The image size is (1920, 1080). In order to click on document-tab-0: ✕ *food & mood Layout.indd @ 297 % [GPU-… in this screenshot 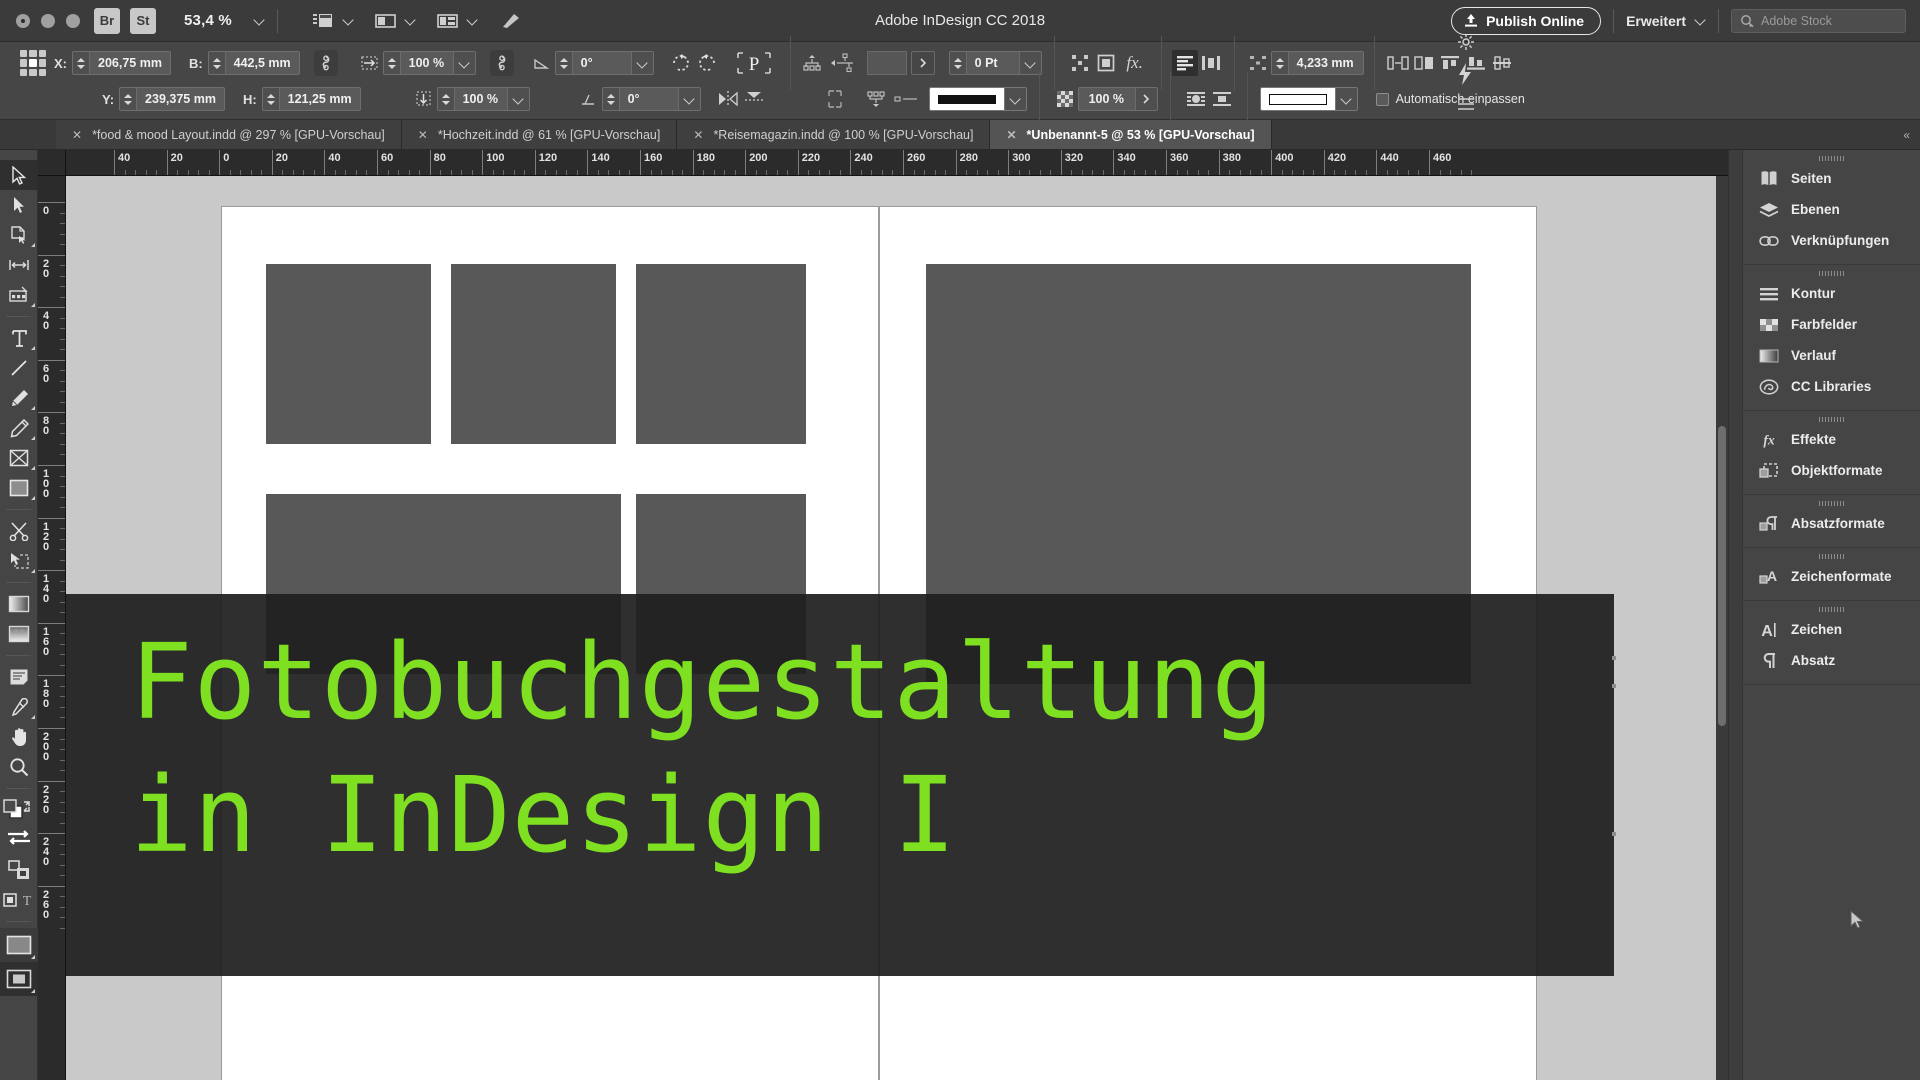, I will do `click(229, 134)`.